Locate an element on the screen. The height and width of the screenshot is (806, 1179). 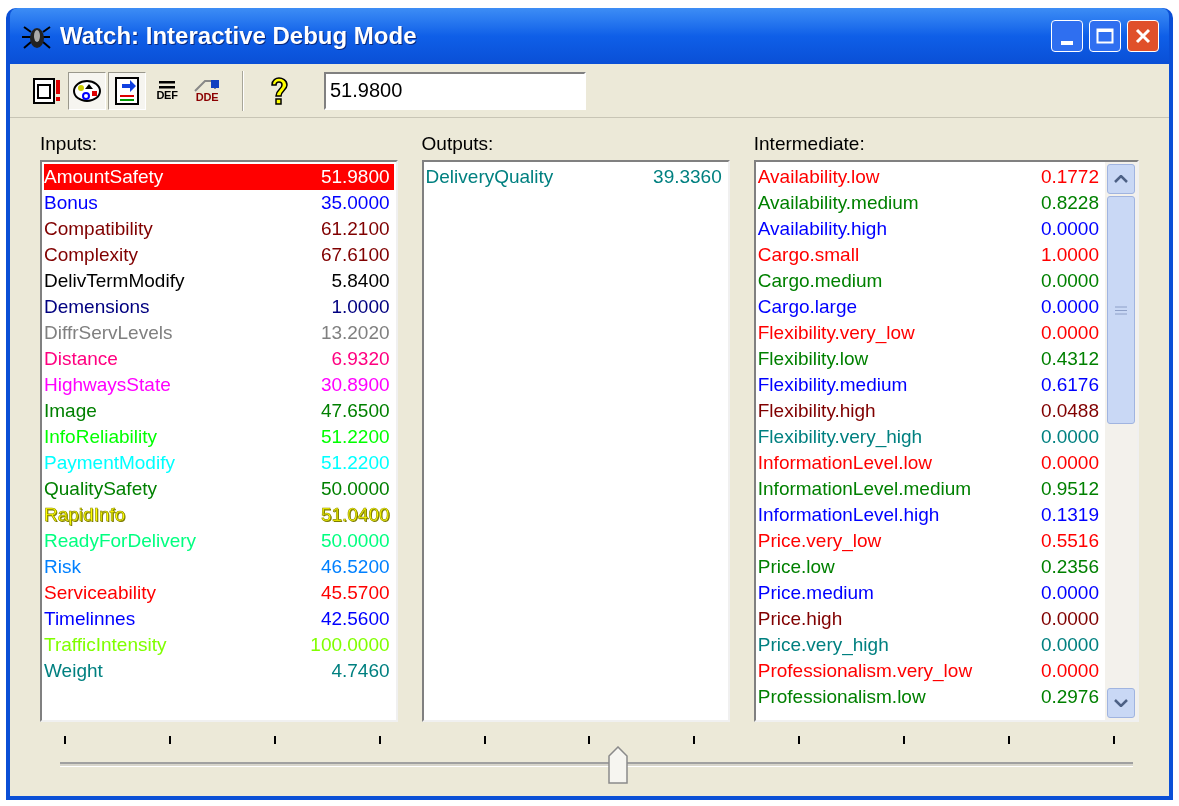
minimize-button is located at coordinates (1067, 36).